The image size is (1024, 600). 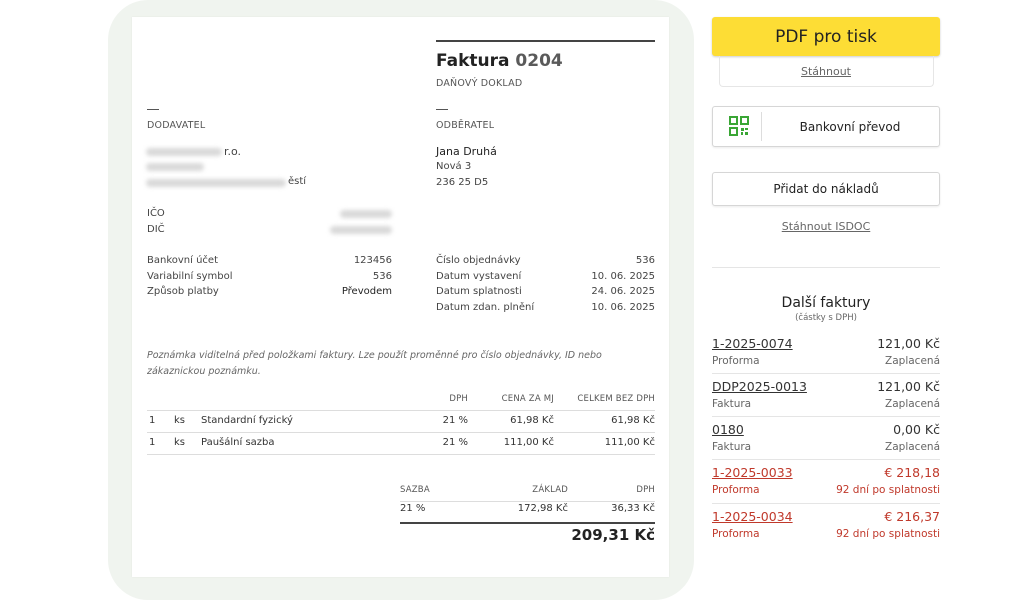 I want to click on item-1-total: 61,98 Kč, so click(x=633, y=420).